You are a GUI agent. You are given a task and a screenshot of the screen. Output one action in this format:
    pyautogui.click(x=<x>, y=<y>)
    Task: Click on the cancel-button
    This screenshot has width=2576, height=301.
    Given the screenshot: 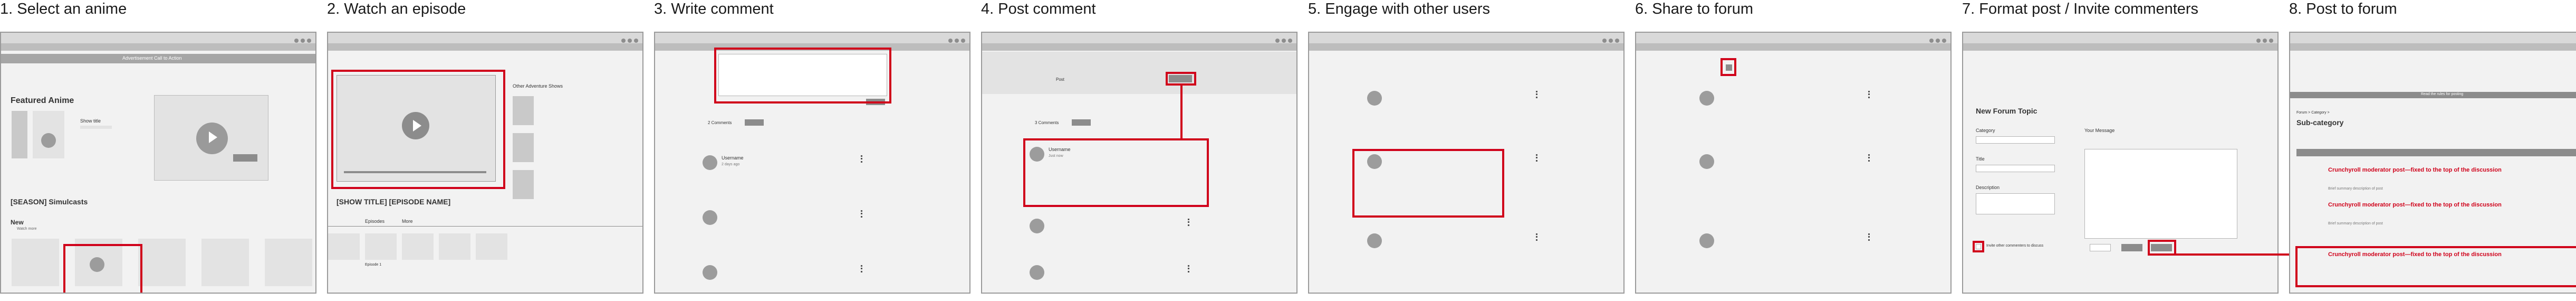 What is the action you would take?
    pyautogui.click(x=2101, y=247)
    